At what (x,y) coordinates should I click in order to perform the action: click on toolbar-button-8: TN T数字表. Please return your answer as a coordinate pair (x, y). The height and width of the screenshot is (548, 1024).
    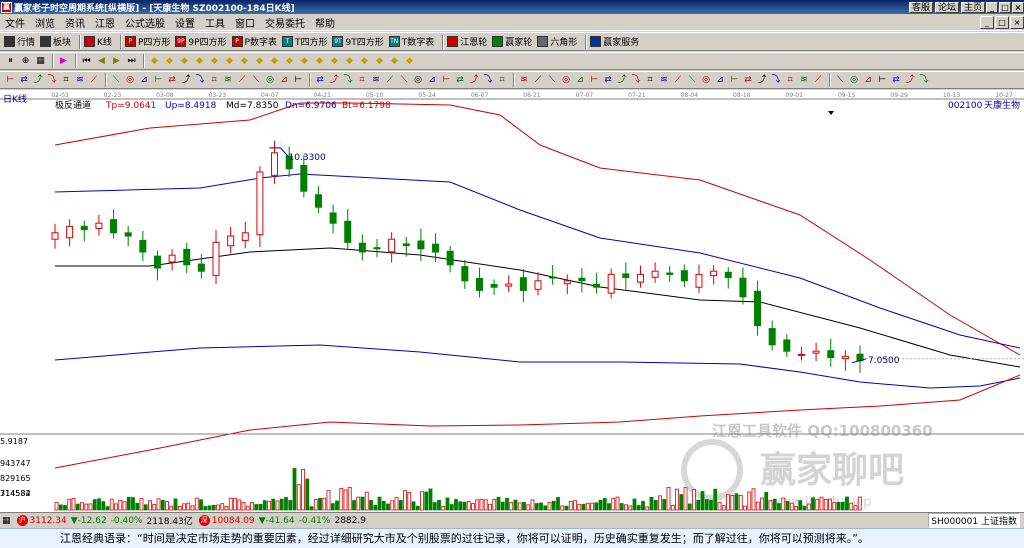
    Looking at the image, I should click on (411, 41).